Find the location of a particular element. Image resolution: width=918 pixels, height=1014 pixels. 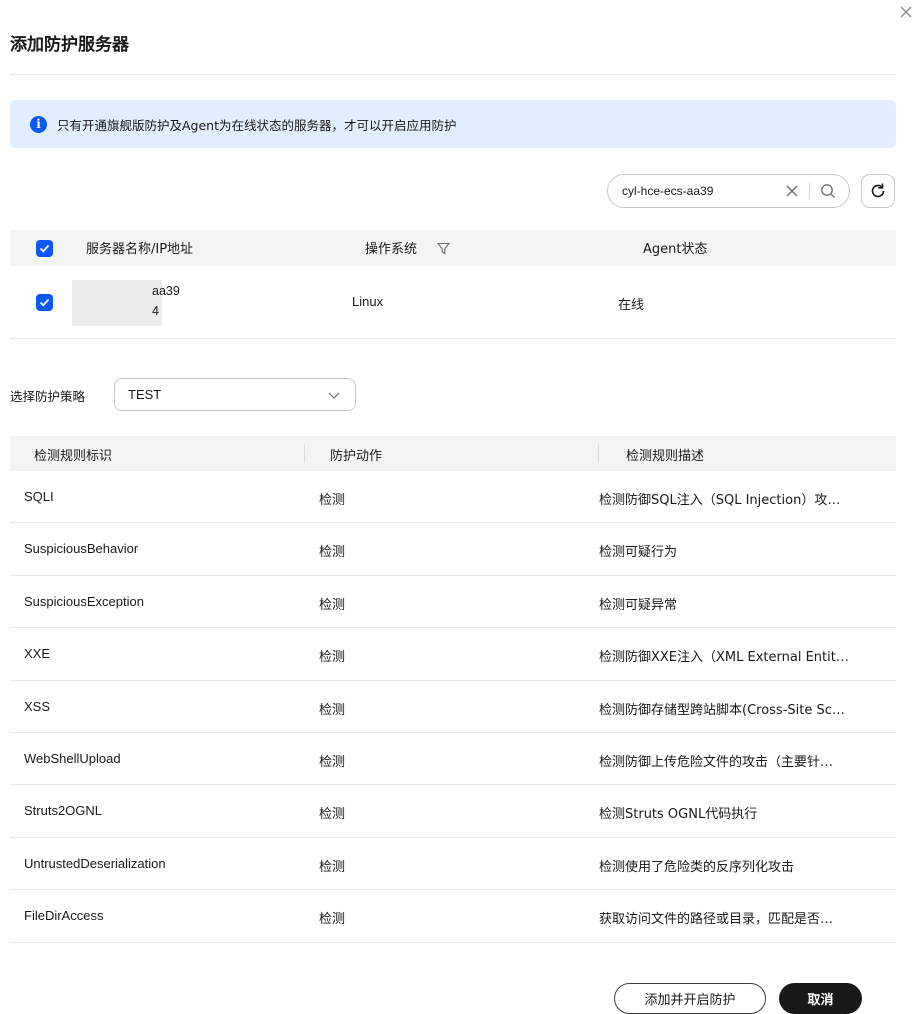

rule-description: 检测可疑行为 is located at coordinates (638, 553).